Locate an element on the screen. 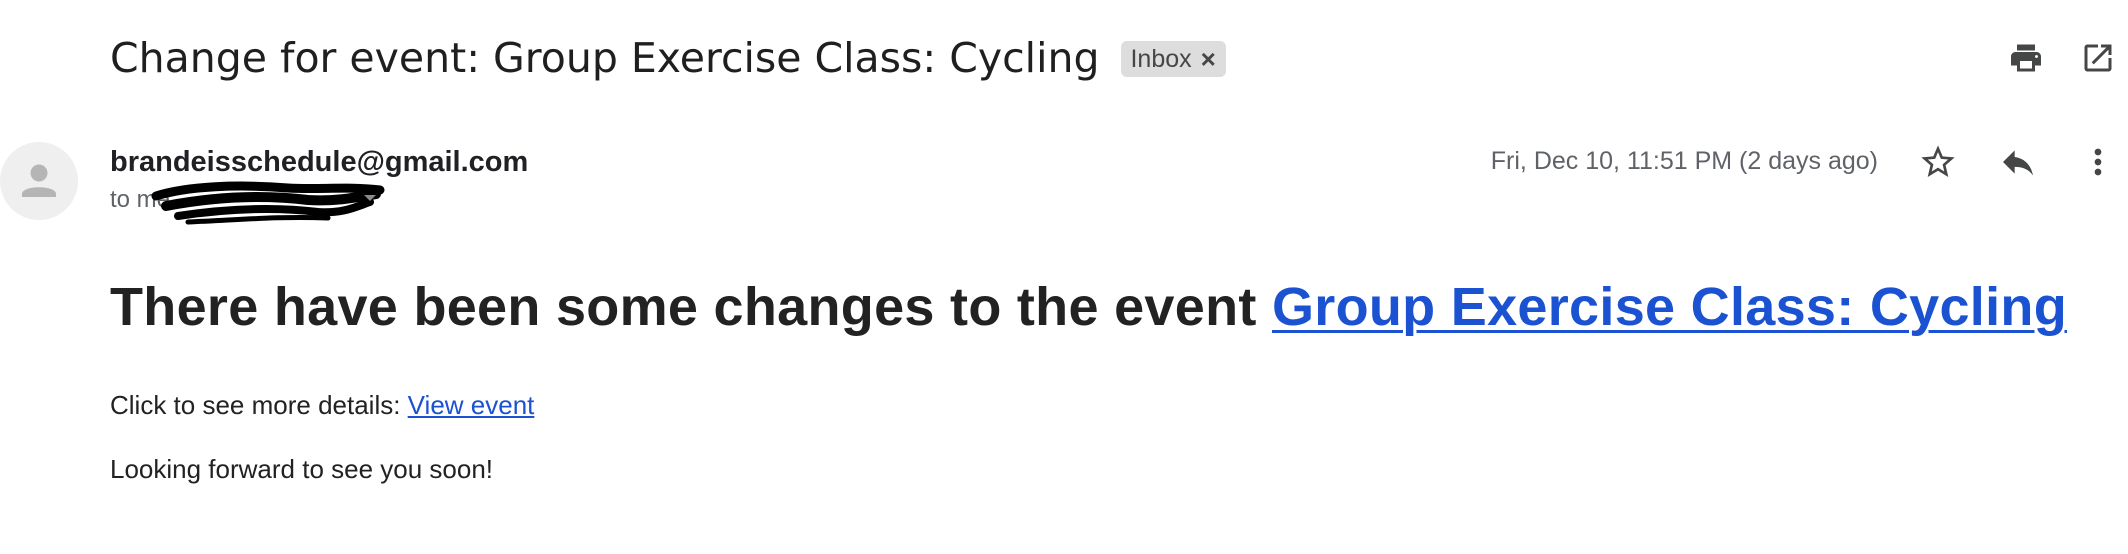 This screenshot has width=2128, height=554. inbox-label-chip: Inbox × is located at coordinates (1173, 59).